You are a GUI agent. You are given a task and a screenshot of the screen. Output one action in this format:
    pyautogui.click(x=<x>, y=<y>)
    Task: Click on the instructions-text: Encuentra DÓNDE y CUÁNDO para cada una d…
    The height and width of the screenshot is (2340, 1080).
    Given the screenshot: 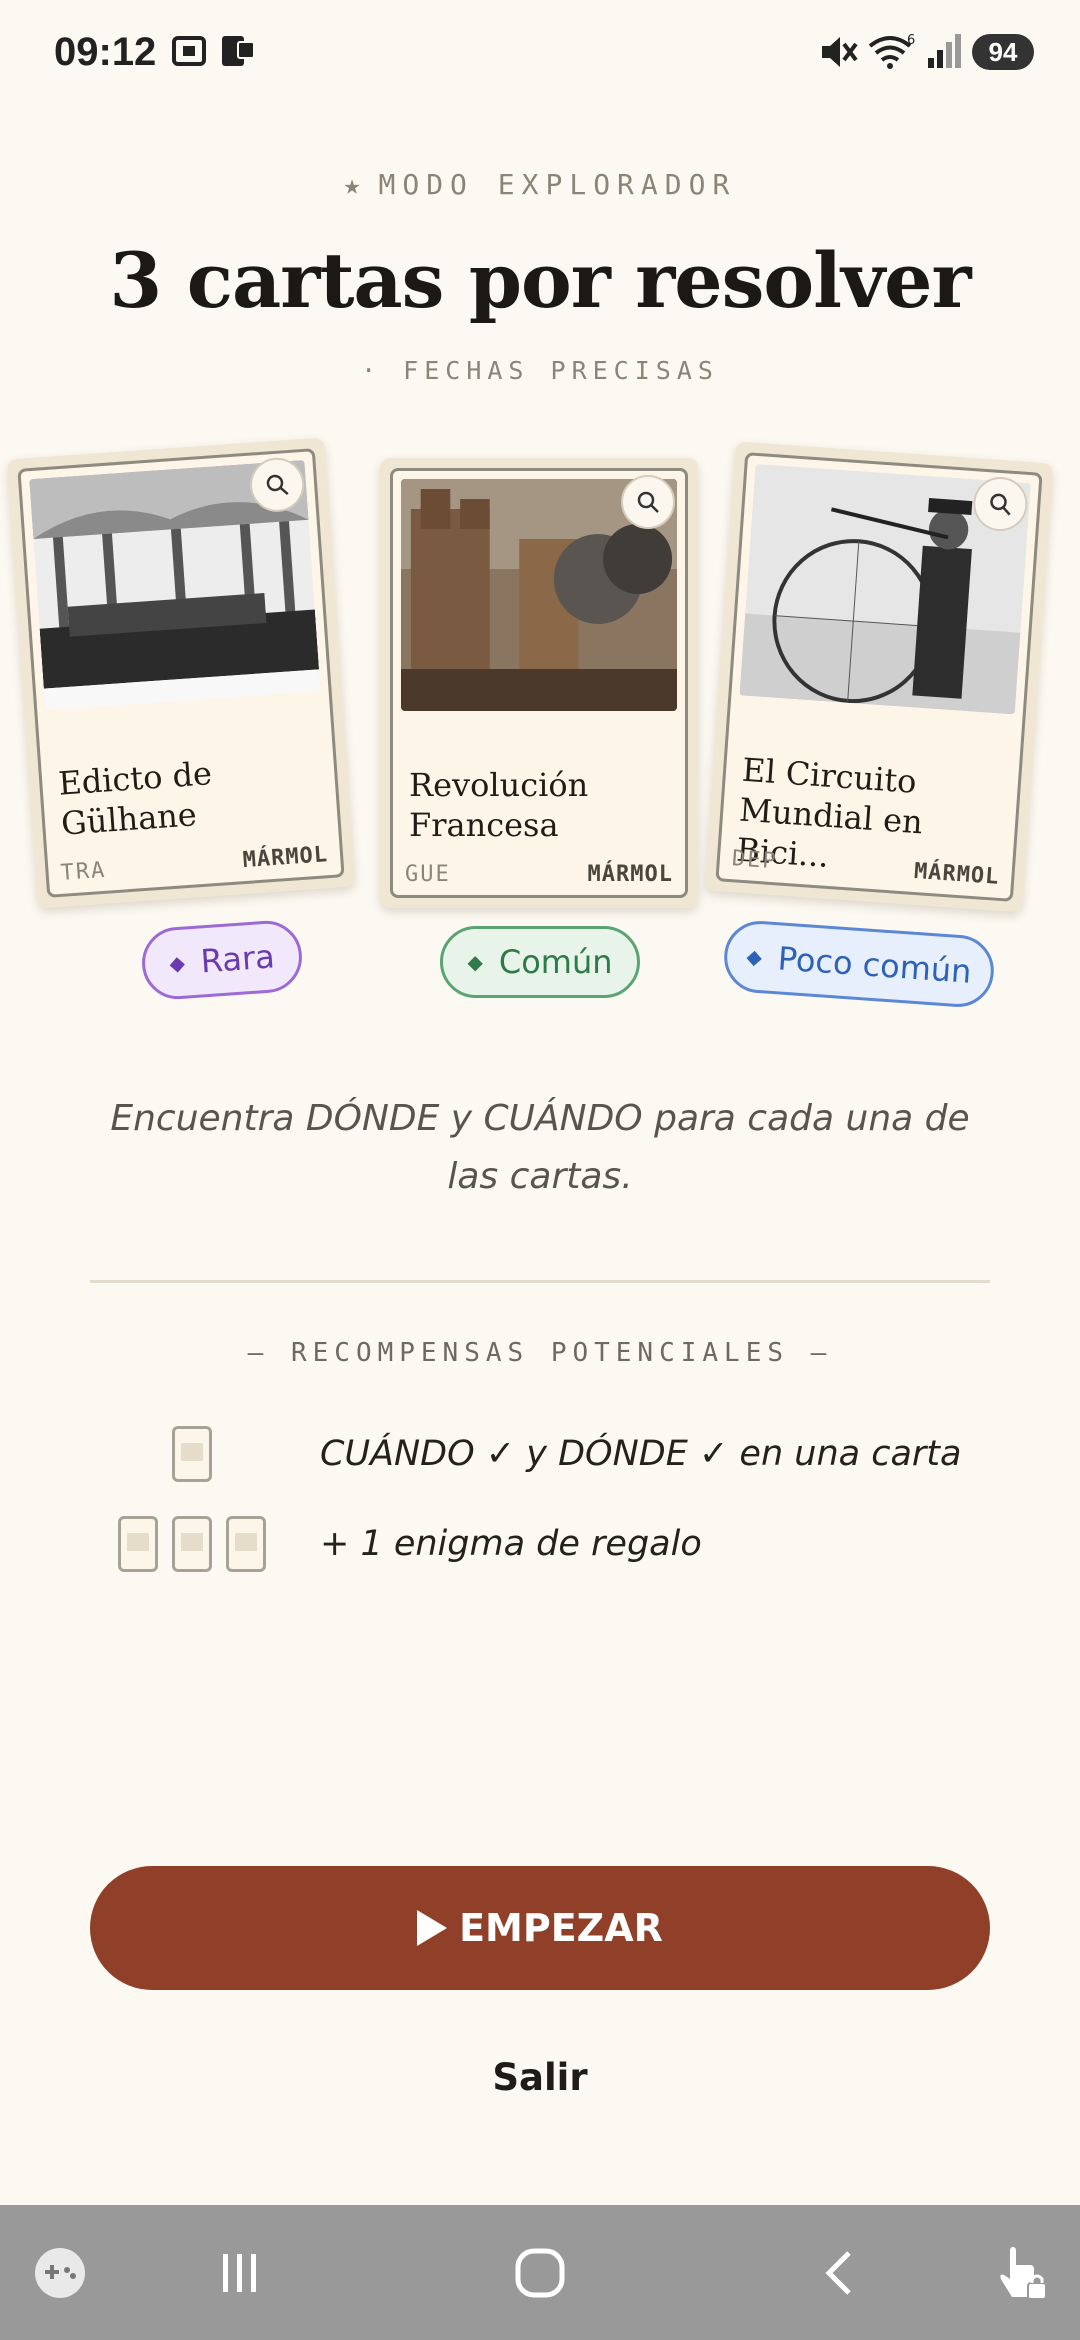 What is the action you would take?
    pyautogui.click(x=540, y=1147)
    